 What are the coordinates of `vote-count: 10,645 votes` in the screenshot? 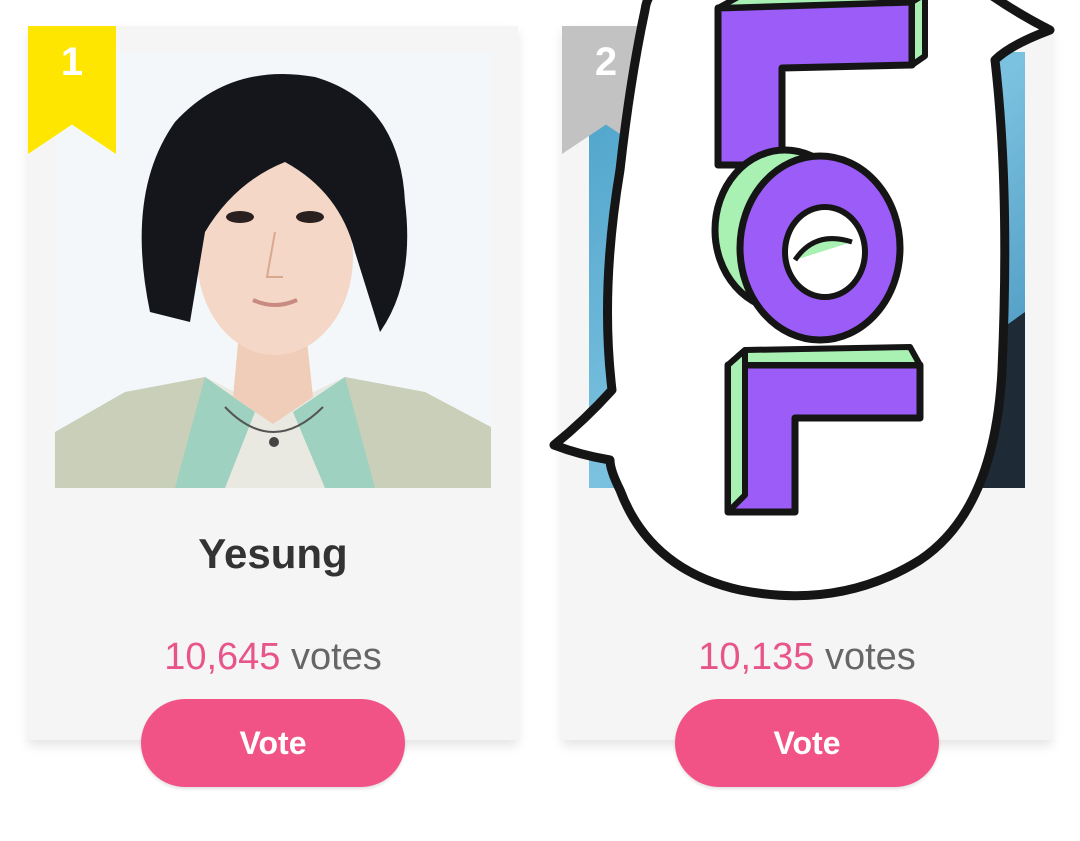 It's located at (273, 657).